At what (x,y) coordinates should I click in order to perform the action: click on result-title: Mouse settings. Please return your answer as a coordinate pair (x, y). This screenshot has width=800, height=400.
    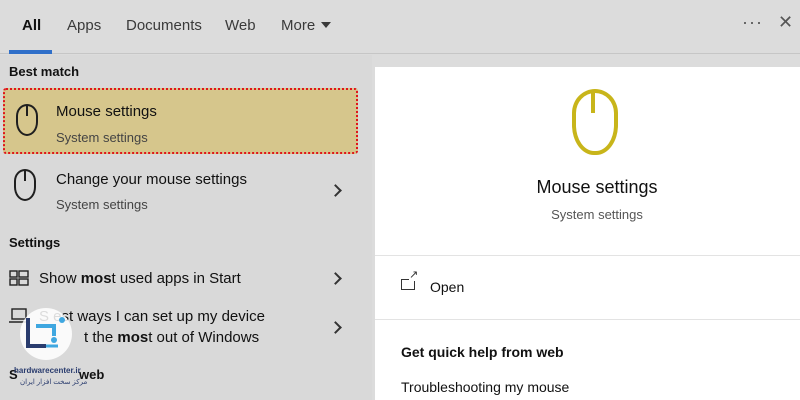
    Looking at the image, I should click on (106, 111).